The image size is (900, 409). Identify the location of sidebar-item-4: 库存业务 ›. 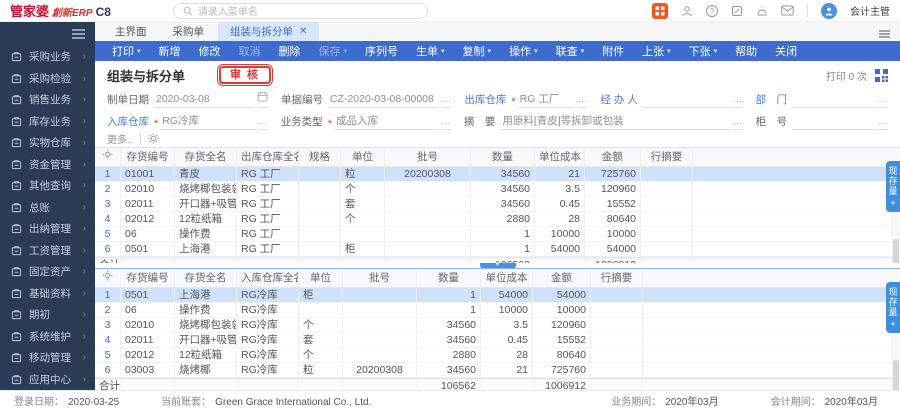
(47, 122).